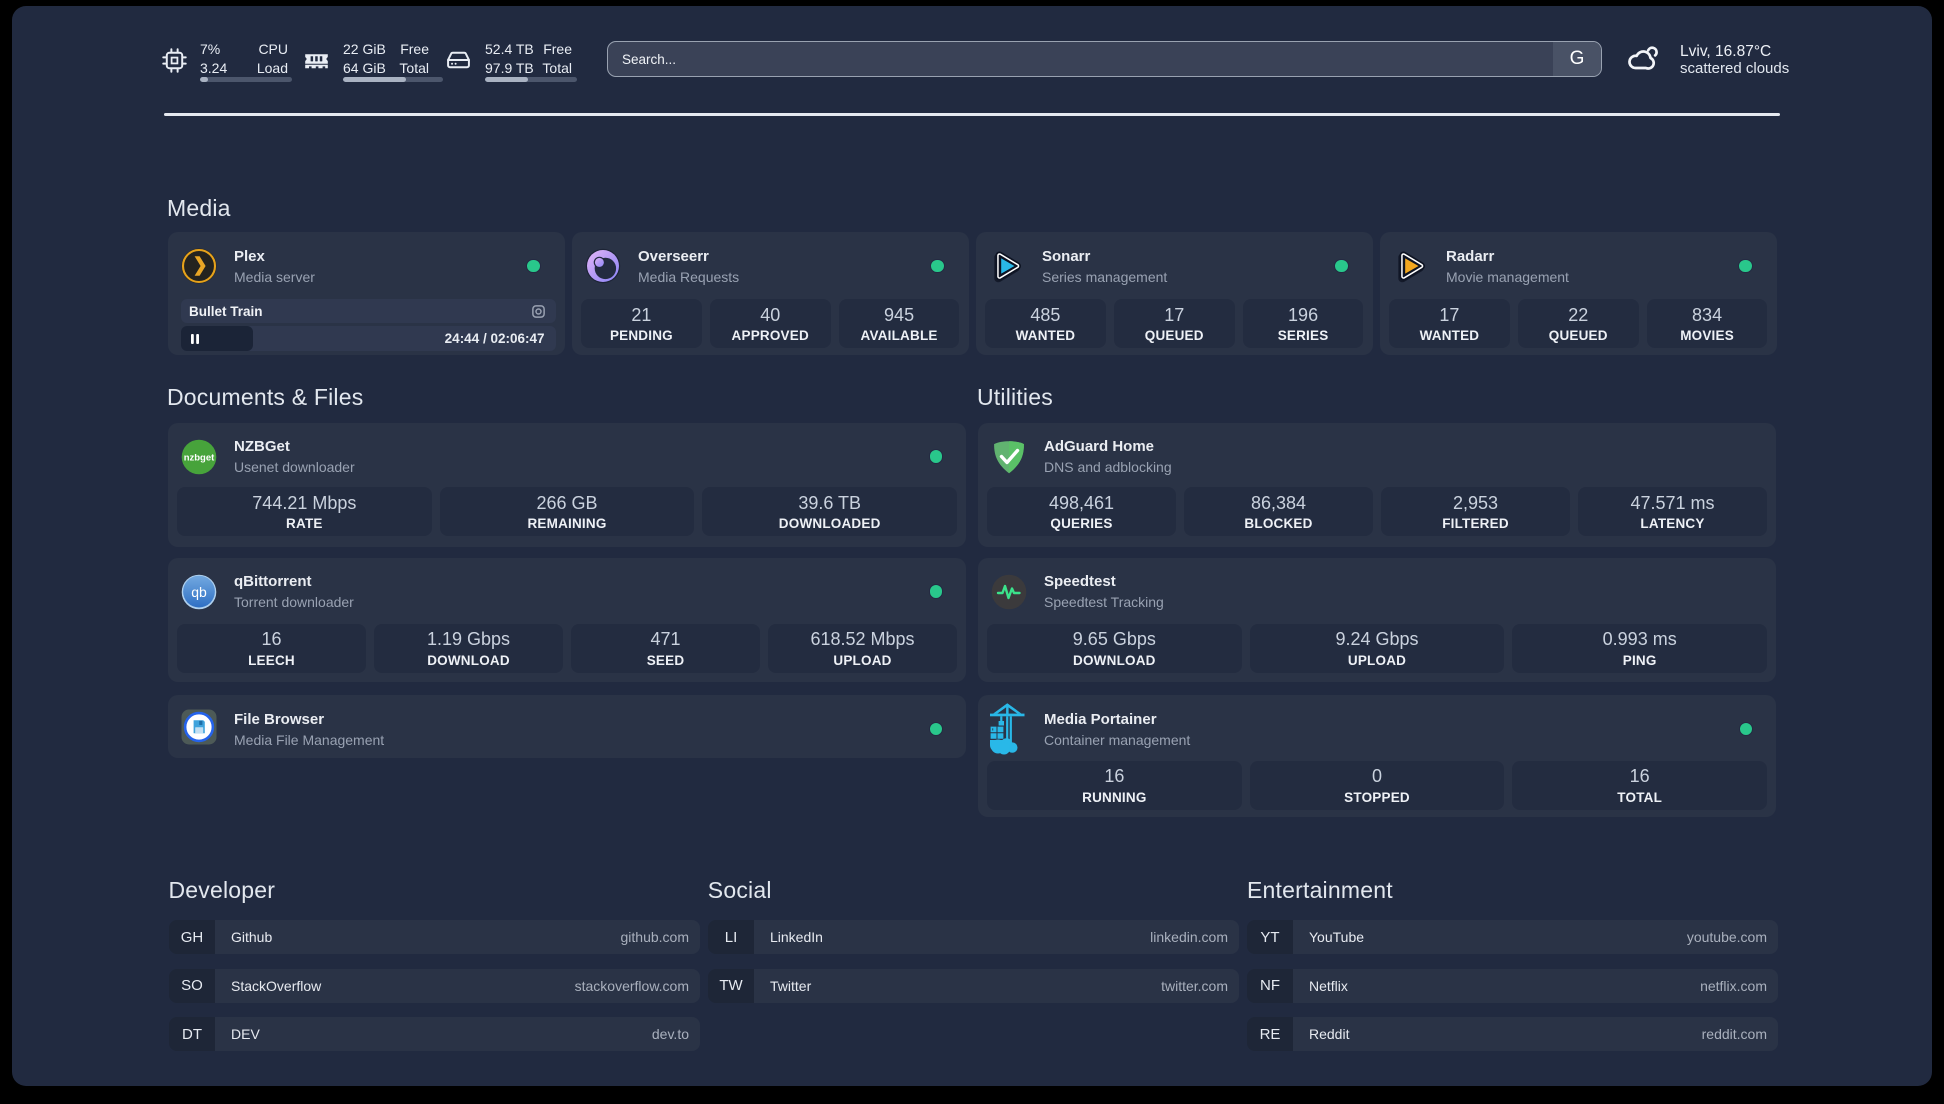 This screenshot has width=1944, height=1104. Describe the element at coordinates (199, 457) in the screenshot. I see `svg-text: nzbget` at that location.